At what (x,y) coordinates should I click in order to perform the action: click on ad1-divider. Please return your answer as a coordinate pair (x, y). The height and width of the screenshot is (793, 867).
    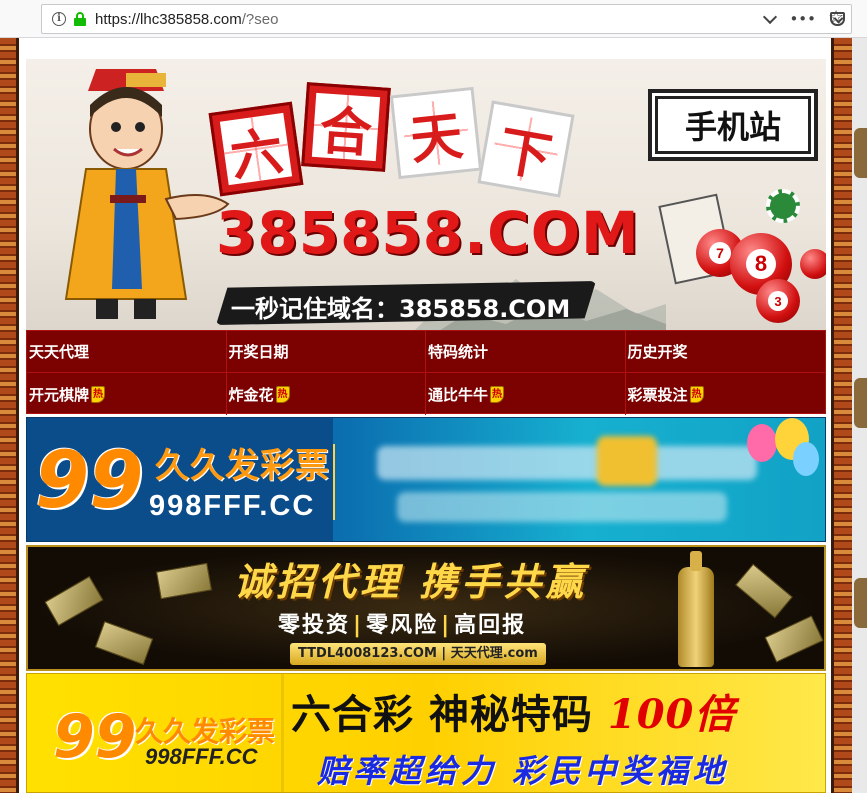
    Looking at the image, I should click on (334, 482).